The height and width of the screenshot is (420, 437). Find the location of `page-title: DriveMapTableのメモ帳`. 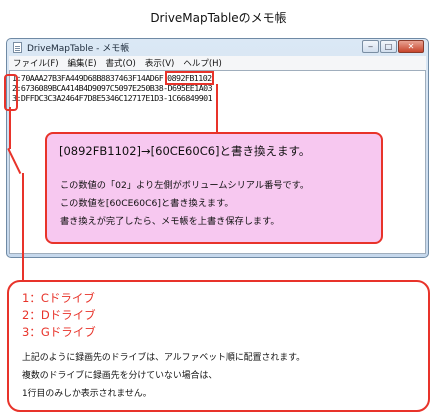

page-title: DriveMapTableのメモ帳 is located at coordinates (218, 18).